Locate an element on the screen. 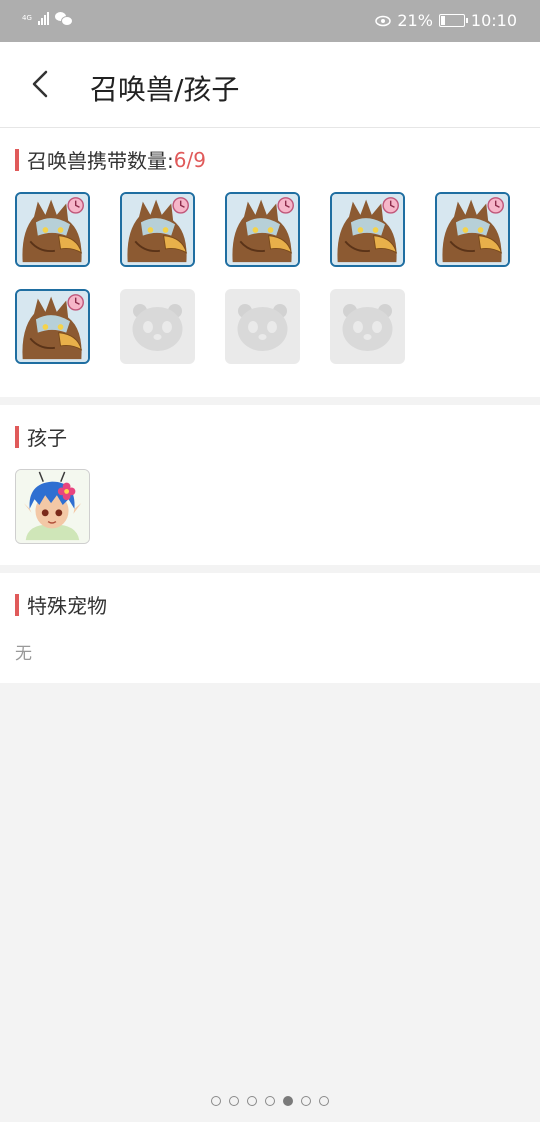  children-label: 孩子 is located at coordinates (47, 438).